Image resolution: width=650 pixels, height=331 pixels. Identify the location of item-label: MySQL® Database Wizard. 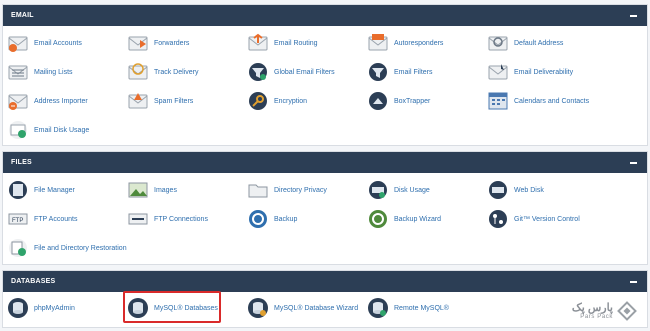
(316, 308).